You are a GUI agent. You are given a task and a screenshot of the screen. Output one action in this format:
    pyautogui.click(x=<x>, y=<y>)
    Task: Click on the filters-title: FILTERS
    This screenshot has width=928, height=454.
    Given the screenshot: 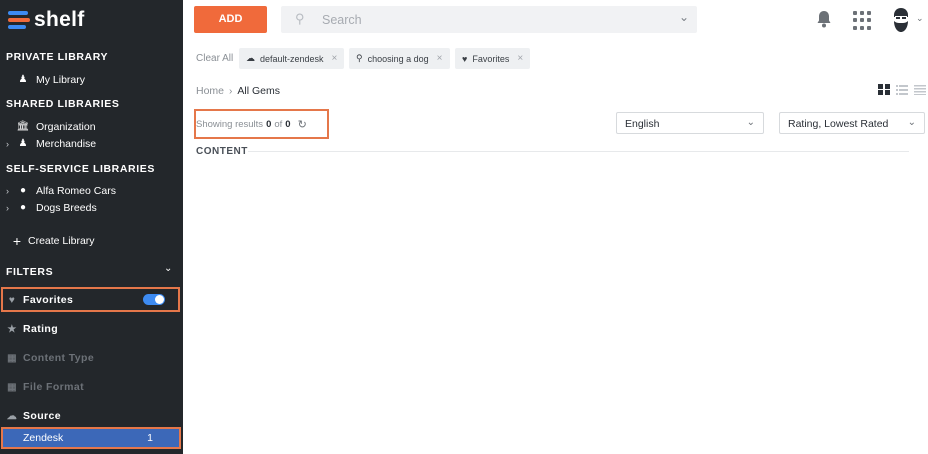 What is the action you would take?
    pyautogui.click(x=30, y=272)
    